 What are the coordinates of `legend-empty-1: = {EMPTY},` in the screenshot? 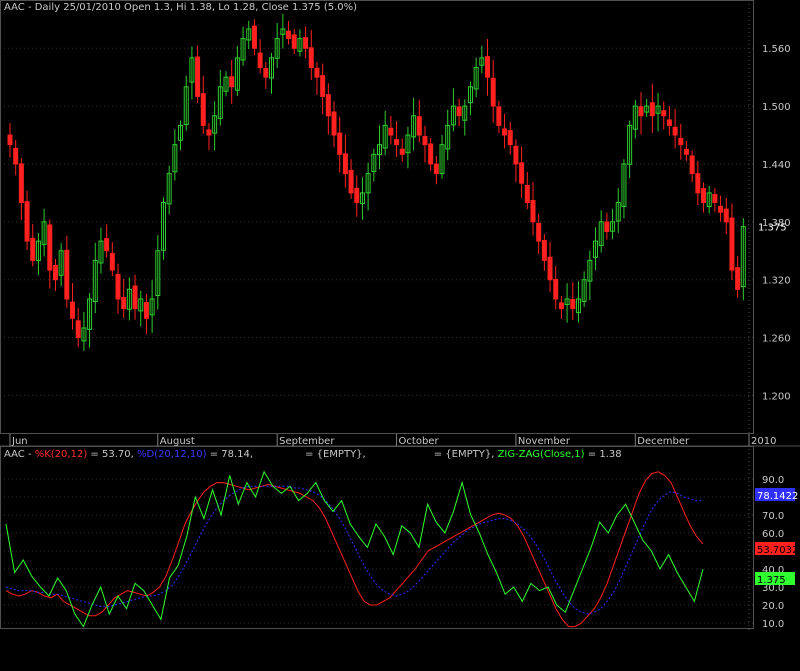 It's located at (335, 454).